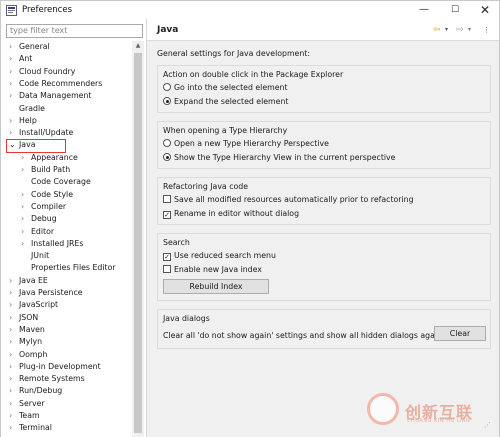 The image size is (500, 437). Describe the element at coordinates (460, 333) in the screenshot. I see `clear-button: Clear` at that location.